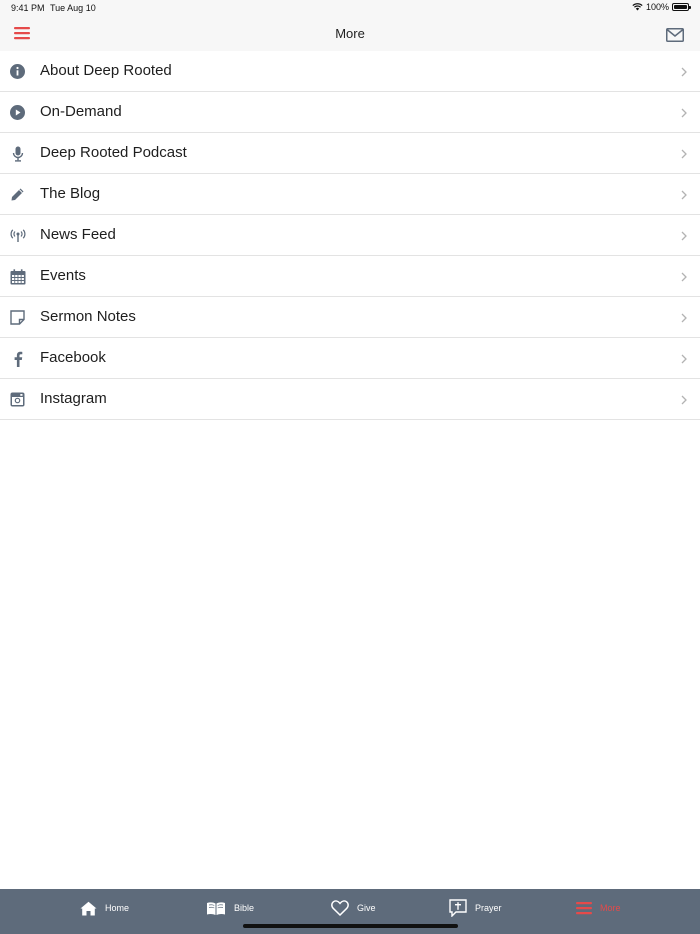  What do you see at coordinates (598, 908) in the screenshot?
I see `tab-more: More` at bounding box center [598, 908].